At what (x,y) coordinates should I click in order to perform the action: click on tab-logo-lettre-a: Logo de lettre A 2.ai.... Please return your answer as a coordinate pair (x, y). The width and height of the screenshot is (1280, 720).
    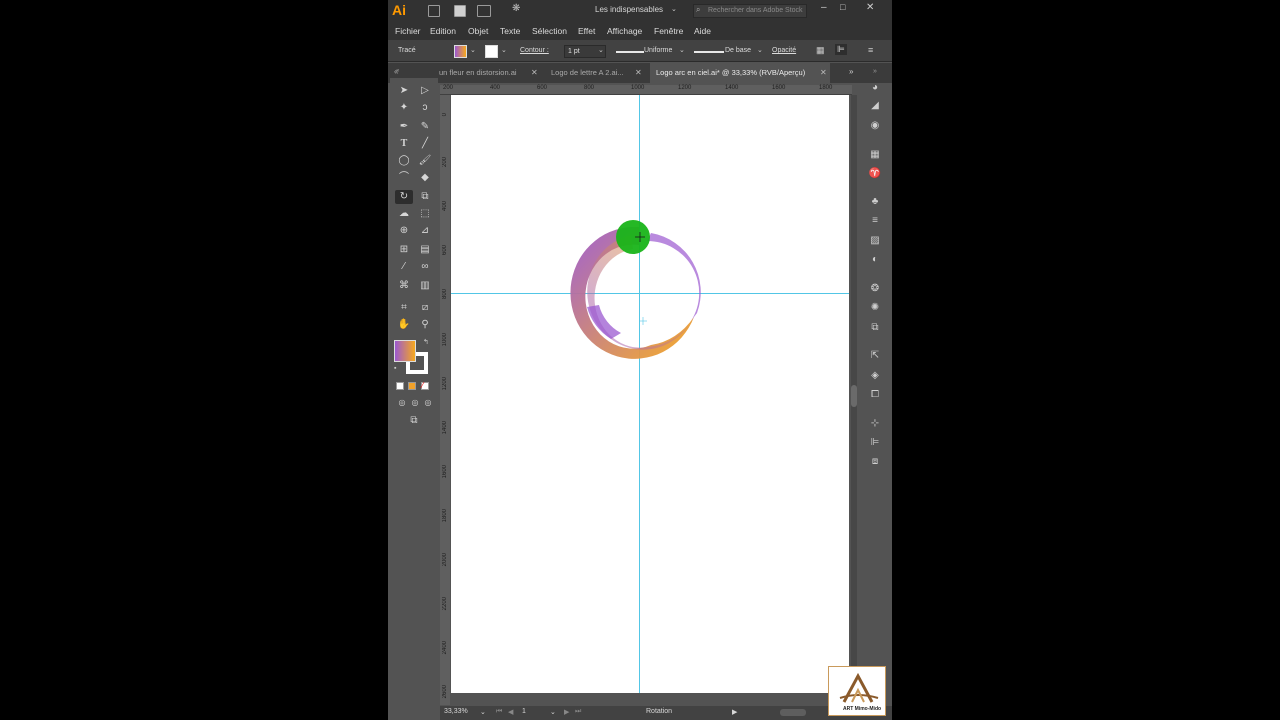
    Looking at the image, I should click on (593, 73).